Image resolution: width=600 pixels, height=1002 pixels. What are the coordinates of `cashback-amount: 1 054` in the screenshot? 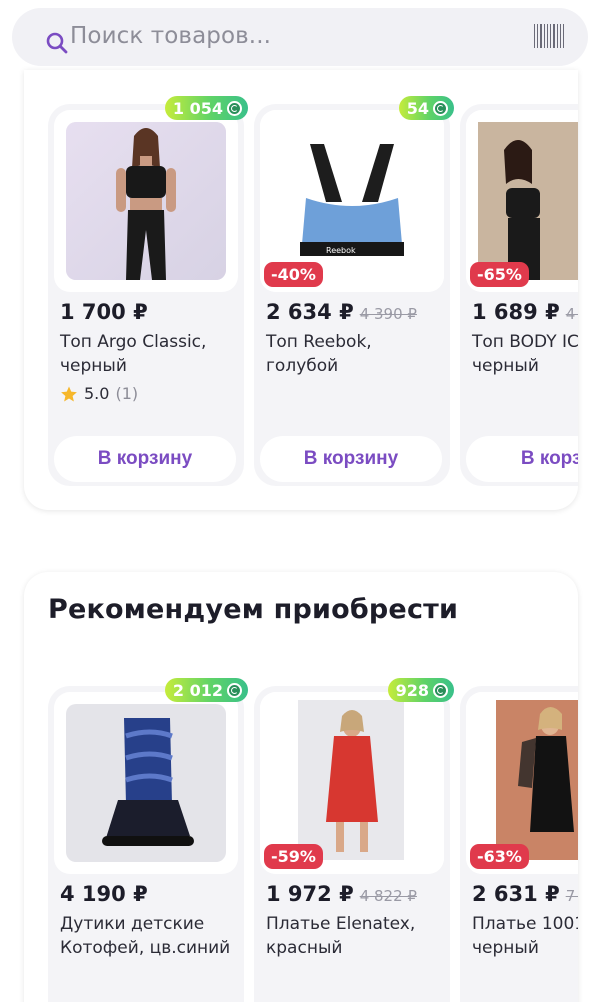 It's located at (197, 108).